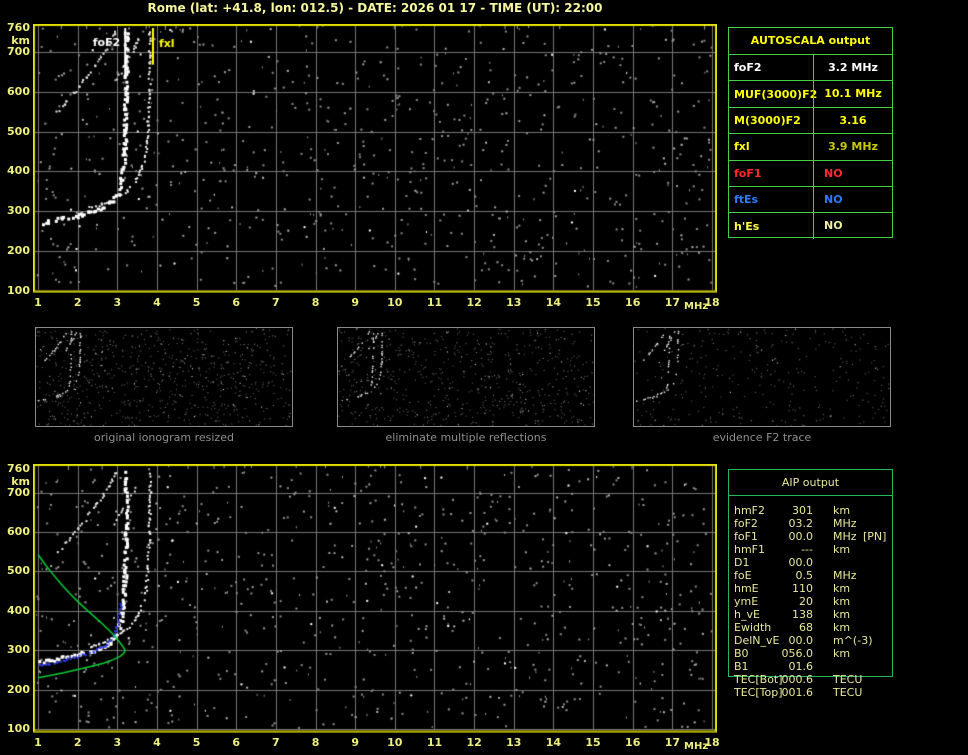 This screenshot has width=968, height=755. What do you see at coordinates (18, 131) in the screenshot?
I see `y-tick-label: 500` at bounding box center [18, 131].